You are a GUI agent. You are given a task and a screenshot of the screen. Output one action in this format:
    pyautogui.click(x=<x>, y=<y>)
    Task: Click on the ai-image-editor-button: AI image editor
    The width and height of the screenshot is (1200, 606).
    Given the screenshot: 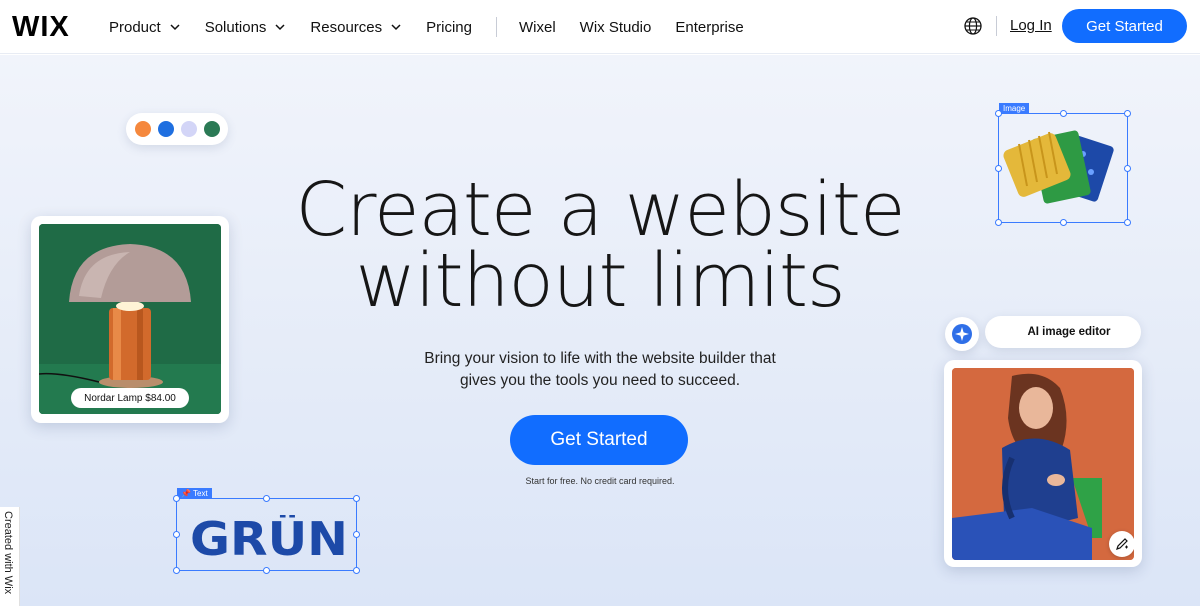 What is the action you would take?
    pyautogui.click(x=1063, y=332)
    